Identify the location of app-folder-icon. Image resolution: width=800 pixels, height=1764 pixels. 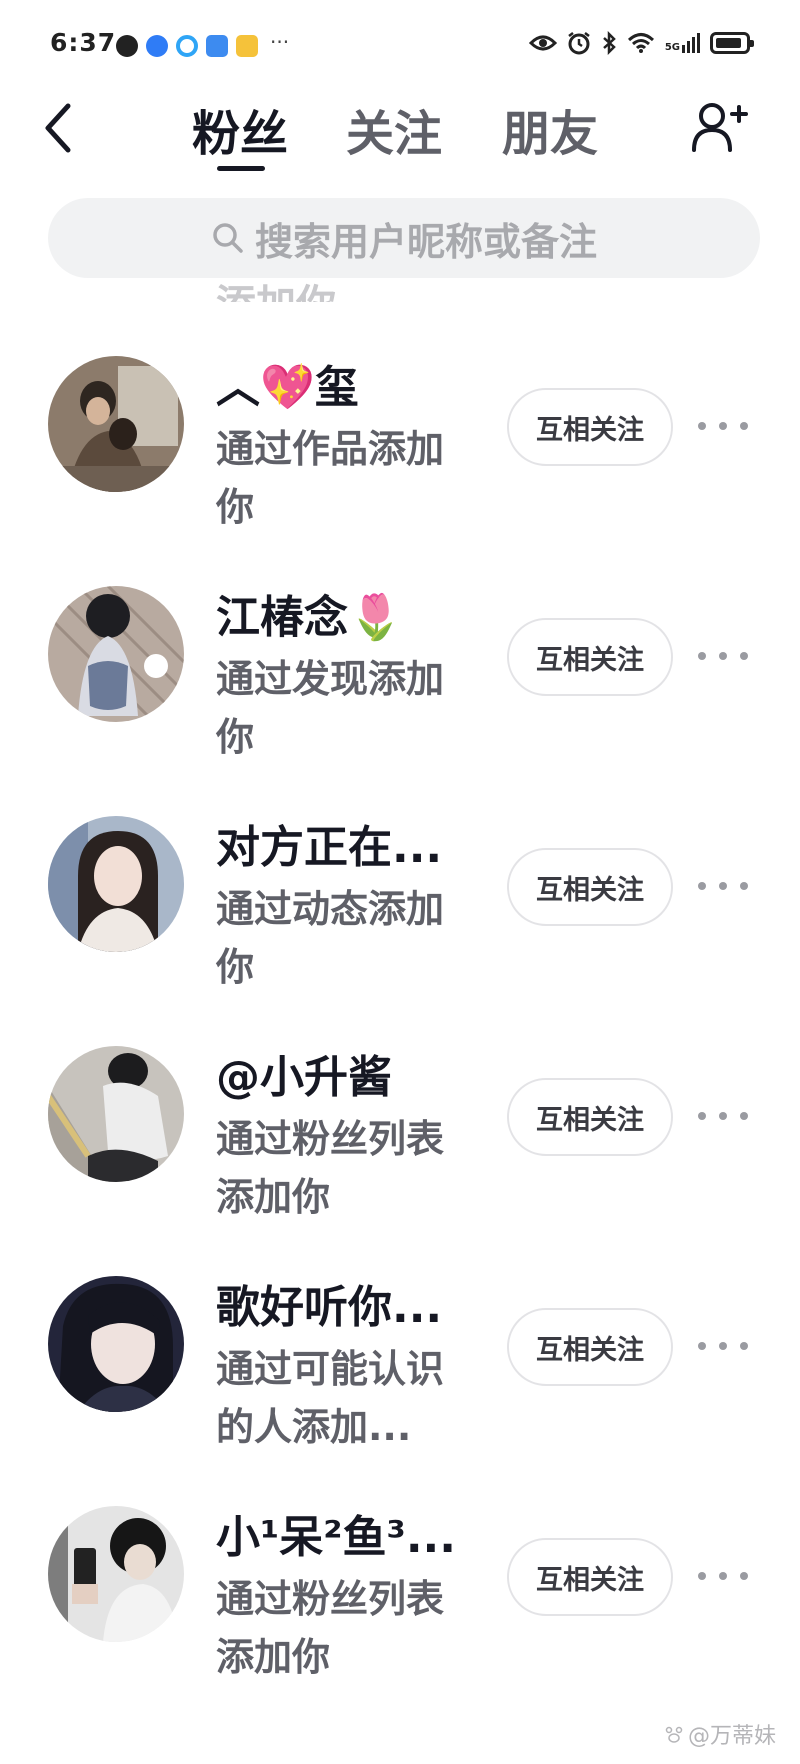
(217, 46).